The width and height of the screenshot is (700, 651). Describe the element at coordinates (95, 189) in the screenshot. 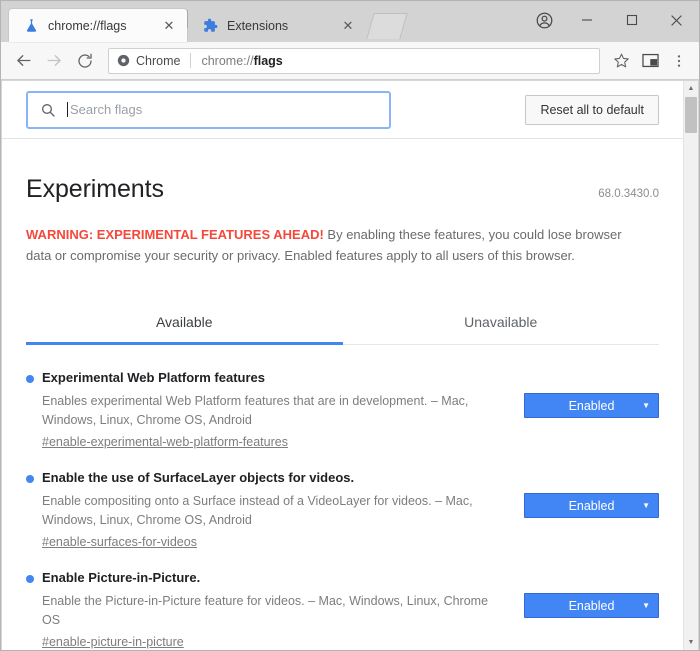

I see `page-title: Experiments` at that location.